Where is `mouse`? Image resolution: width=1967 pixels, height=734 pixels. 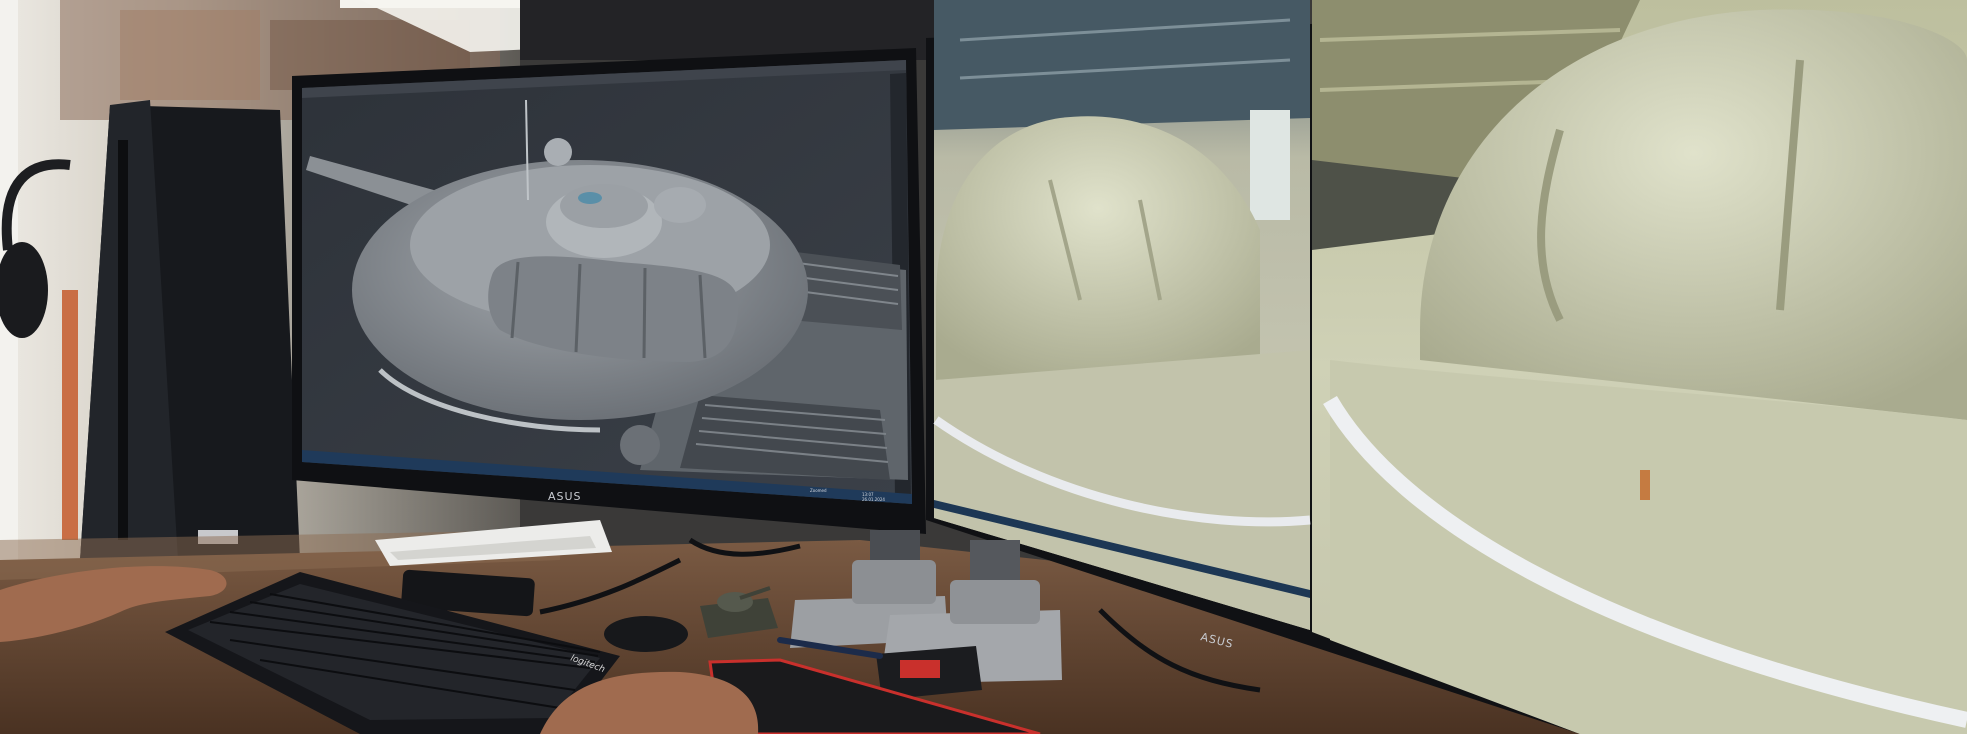 mouse is located at coordinates (646, 634).